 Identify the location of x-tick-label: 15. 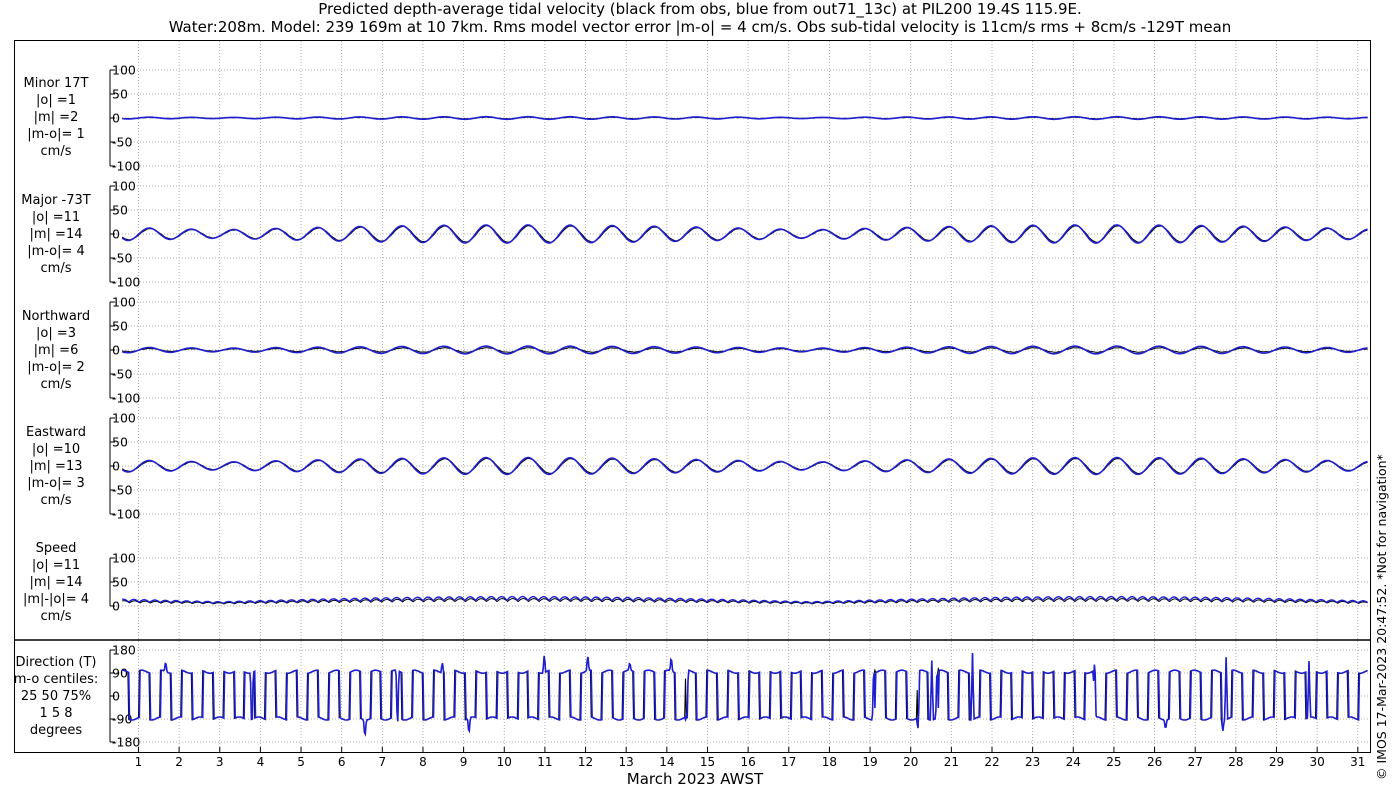
(707, 762).